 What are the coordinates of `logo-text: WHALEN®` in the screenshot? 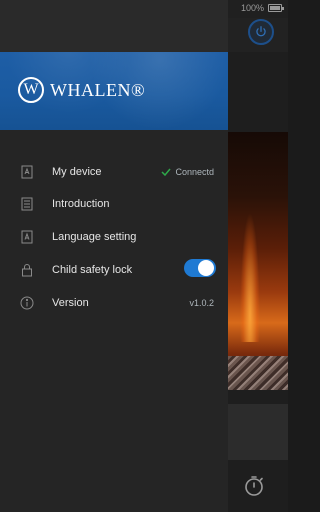 It's located at (98, 89).